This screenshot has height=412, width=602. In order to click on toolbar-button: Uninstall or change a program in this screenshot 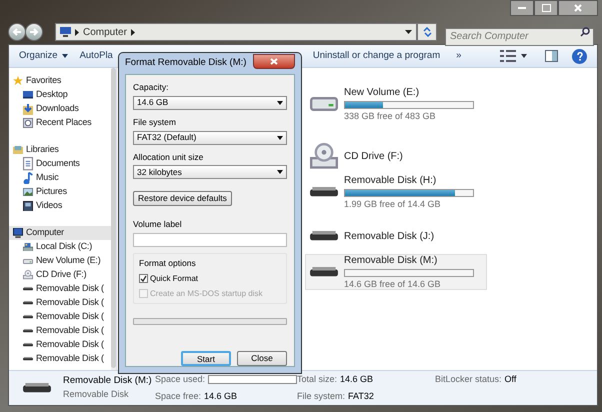, I will do `click(376, 56)`.